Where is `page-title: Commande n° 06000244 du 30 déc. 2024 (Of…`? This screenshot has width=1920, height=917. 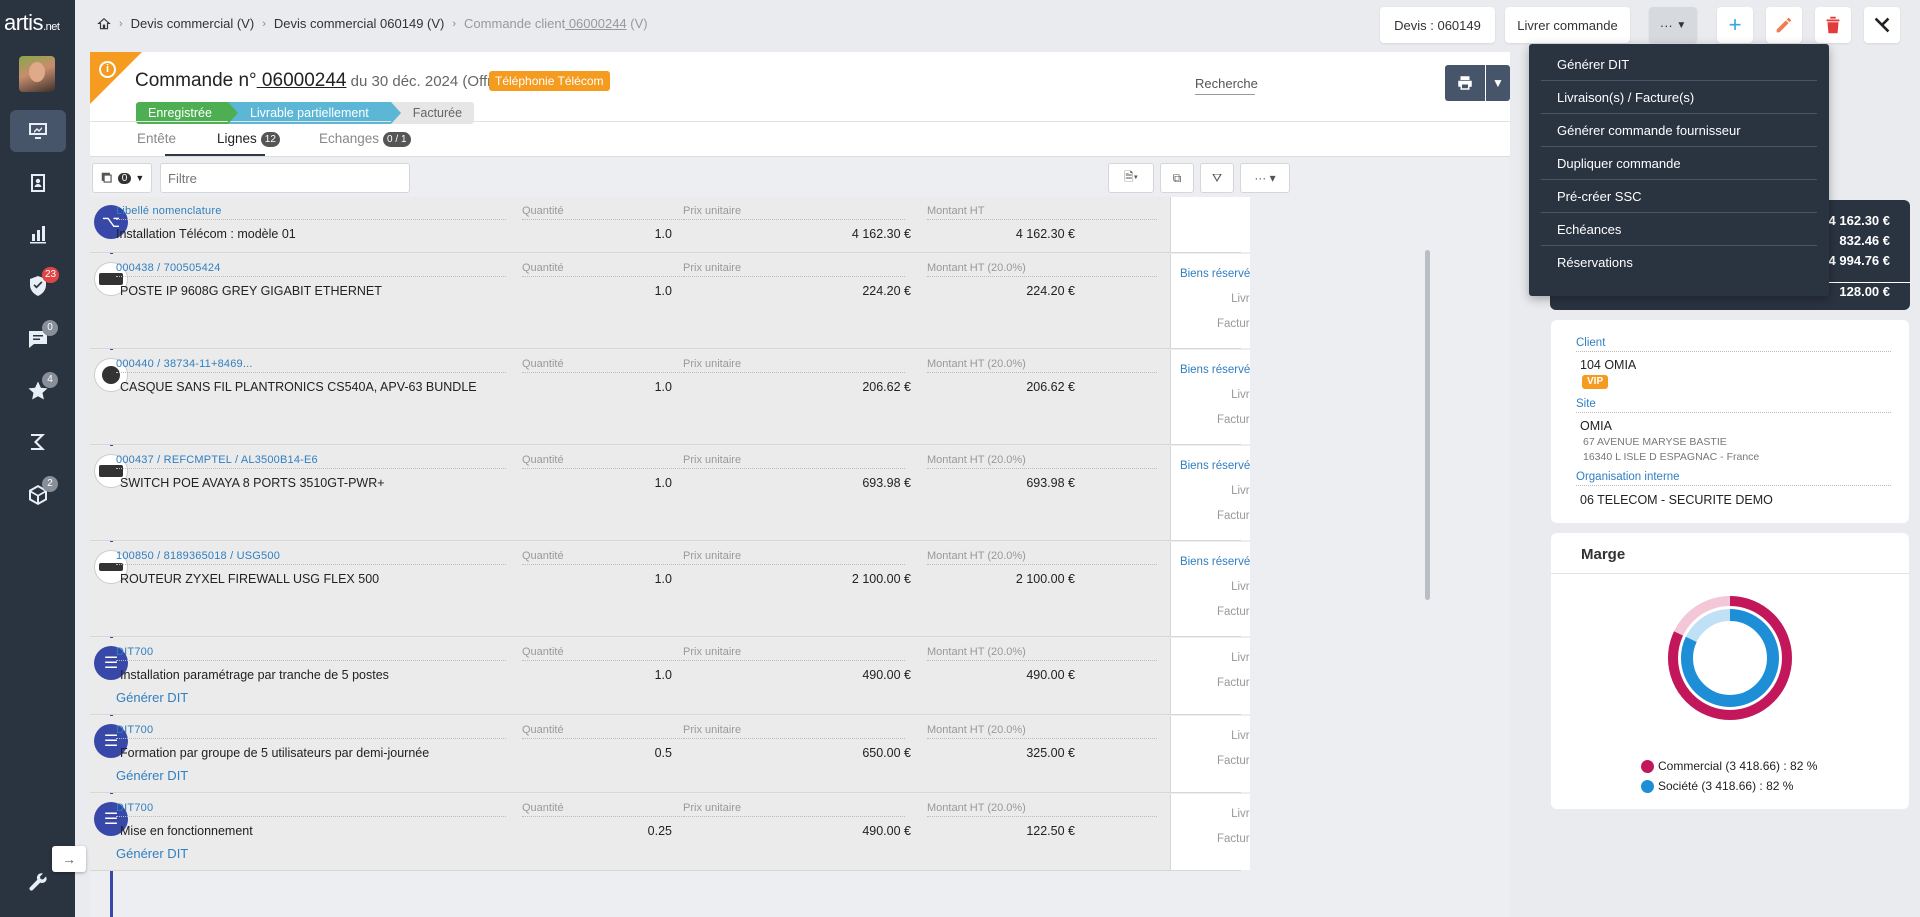 page-title: Commande n° 06000244 du 30 déc. 2024 (Of… is located at coordinates (320, 80).